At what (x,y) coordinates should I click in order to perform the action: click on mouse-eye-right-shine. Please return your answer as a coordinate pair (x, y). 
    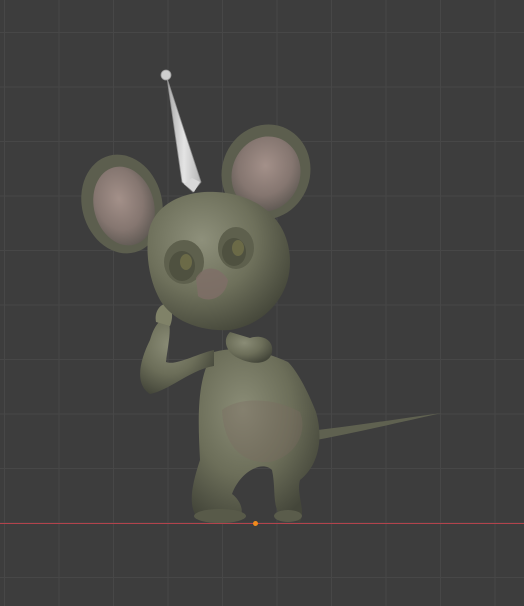
    Looking at the image, I should click on (238, 248).